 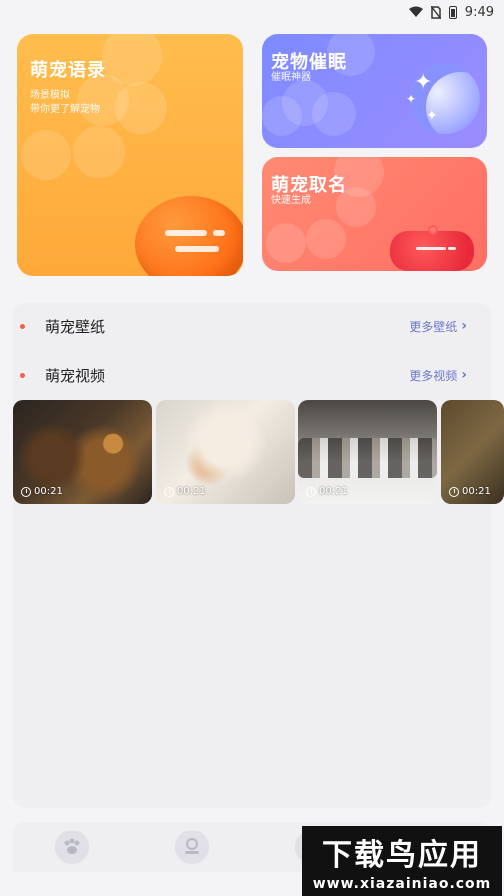 I want to click on video-section-header: 萌宠视频 更多视频 ›, so click(x=252, y=375).